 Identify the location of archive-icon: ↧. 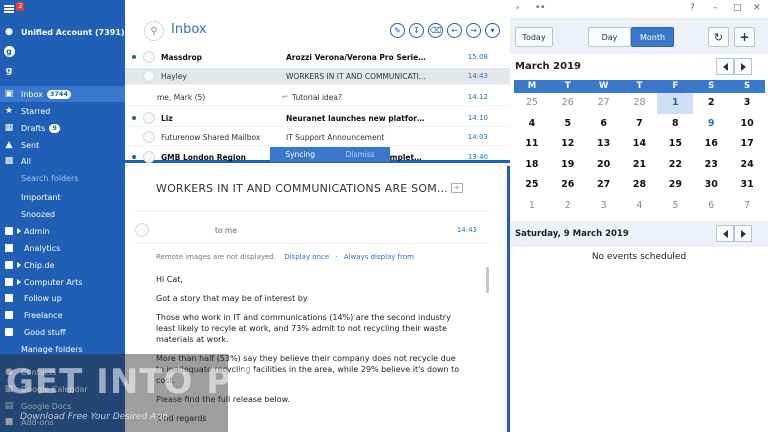
(416, 30).